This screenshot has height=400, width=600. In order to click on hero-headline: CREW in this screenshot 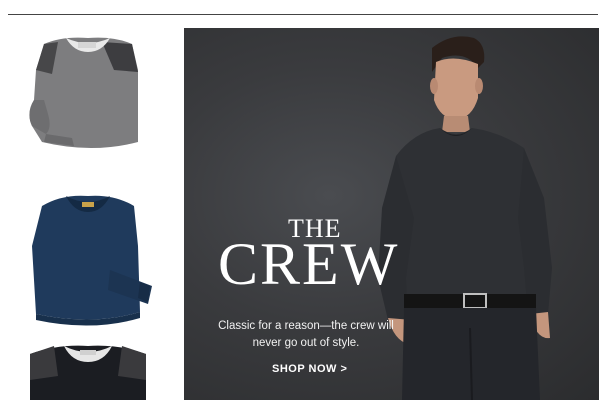, I will do `click(309, 264)`.